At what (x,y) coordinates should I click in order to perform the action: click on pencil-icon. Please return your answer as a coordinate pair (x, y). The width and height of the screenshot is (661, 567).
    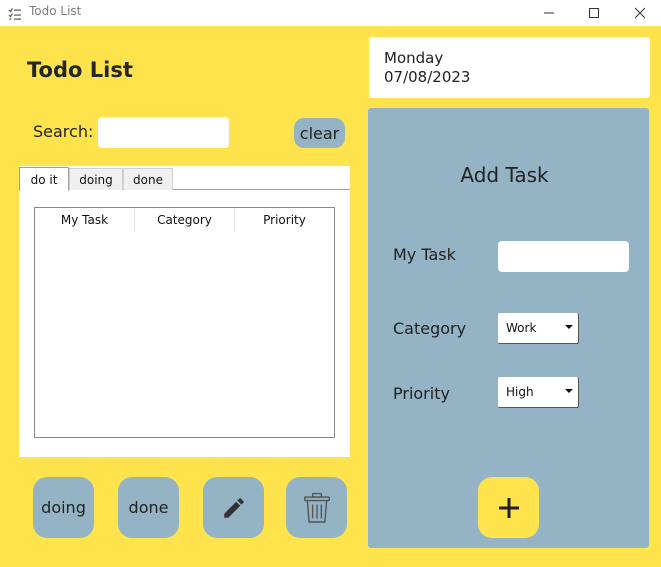
    Looking at the image, I should click on (233, 507).